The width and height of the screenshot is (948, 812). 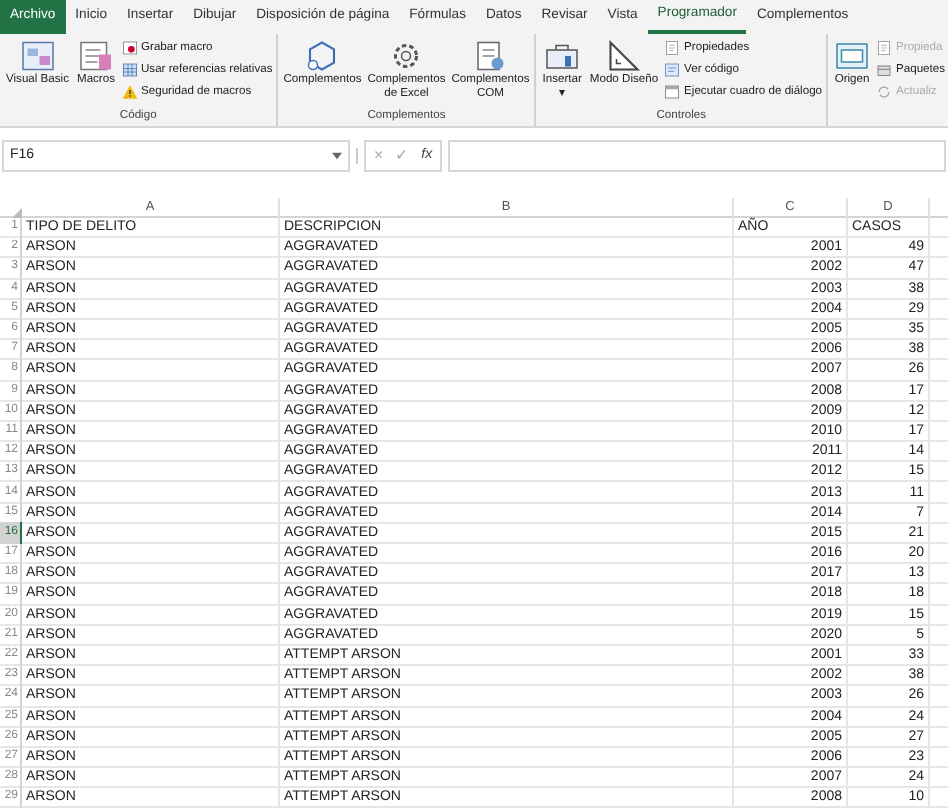 I want to click on record-macro-icon, so click(x=129, y=48).